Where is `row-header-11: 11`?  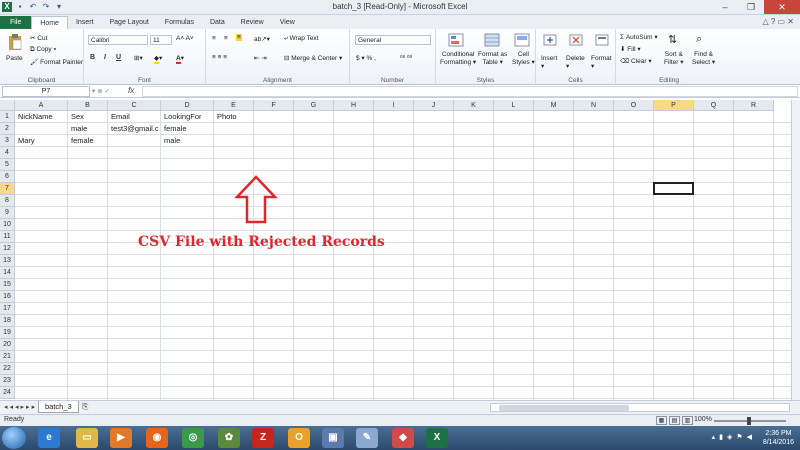
row-header-11: 11 is located at coordinates (7, 237).